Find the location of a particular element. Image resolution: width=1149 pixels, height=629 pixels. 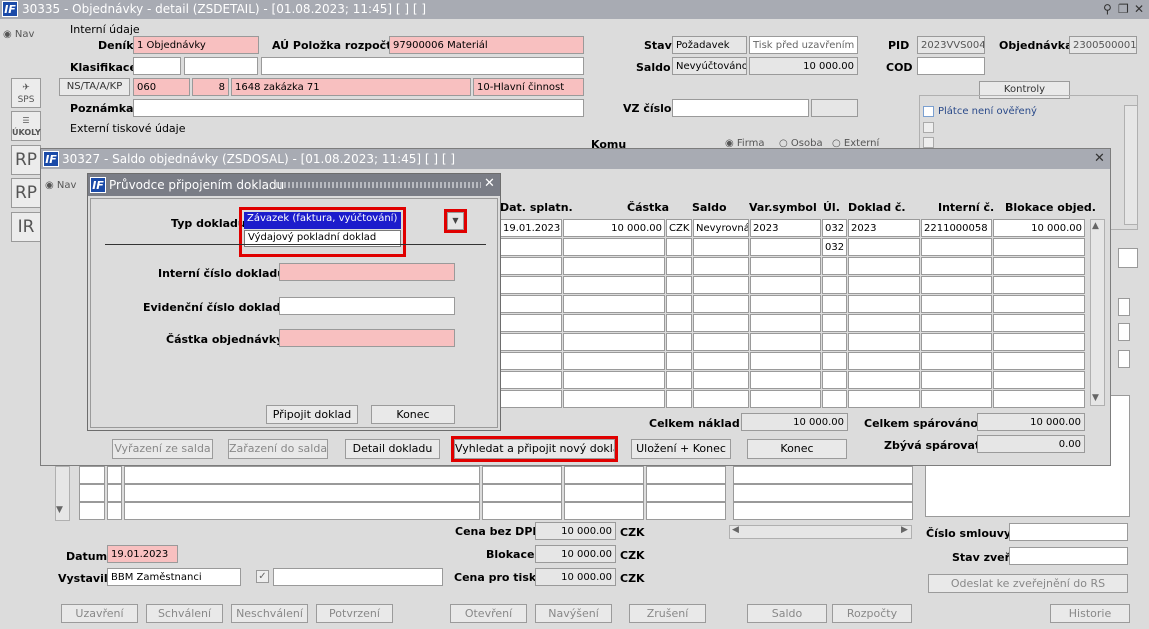

kontroly-scrollbar is located at coordinates (1131, 165).